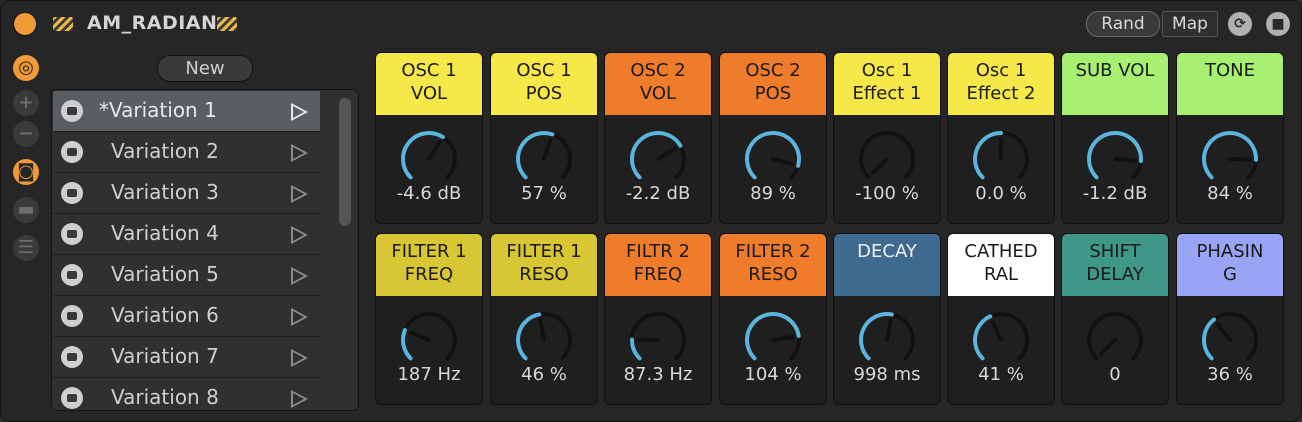 The image size is (1302, 422). Describe the element at coordinates (1230, 374) in the screenshot. I see `macro-value: 36 %` at that location.